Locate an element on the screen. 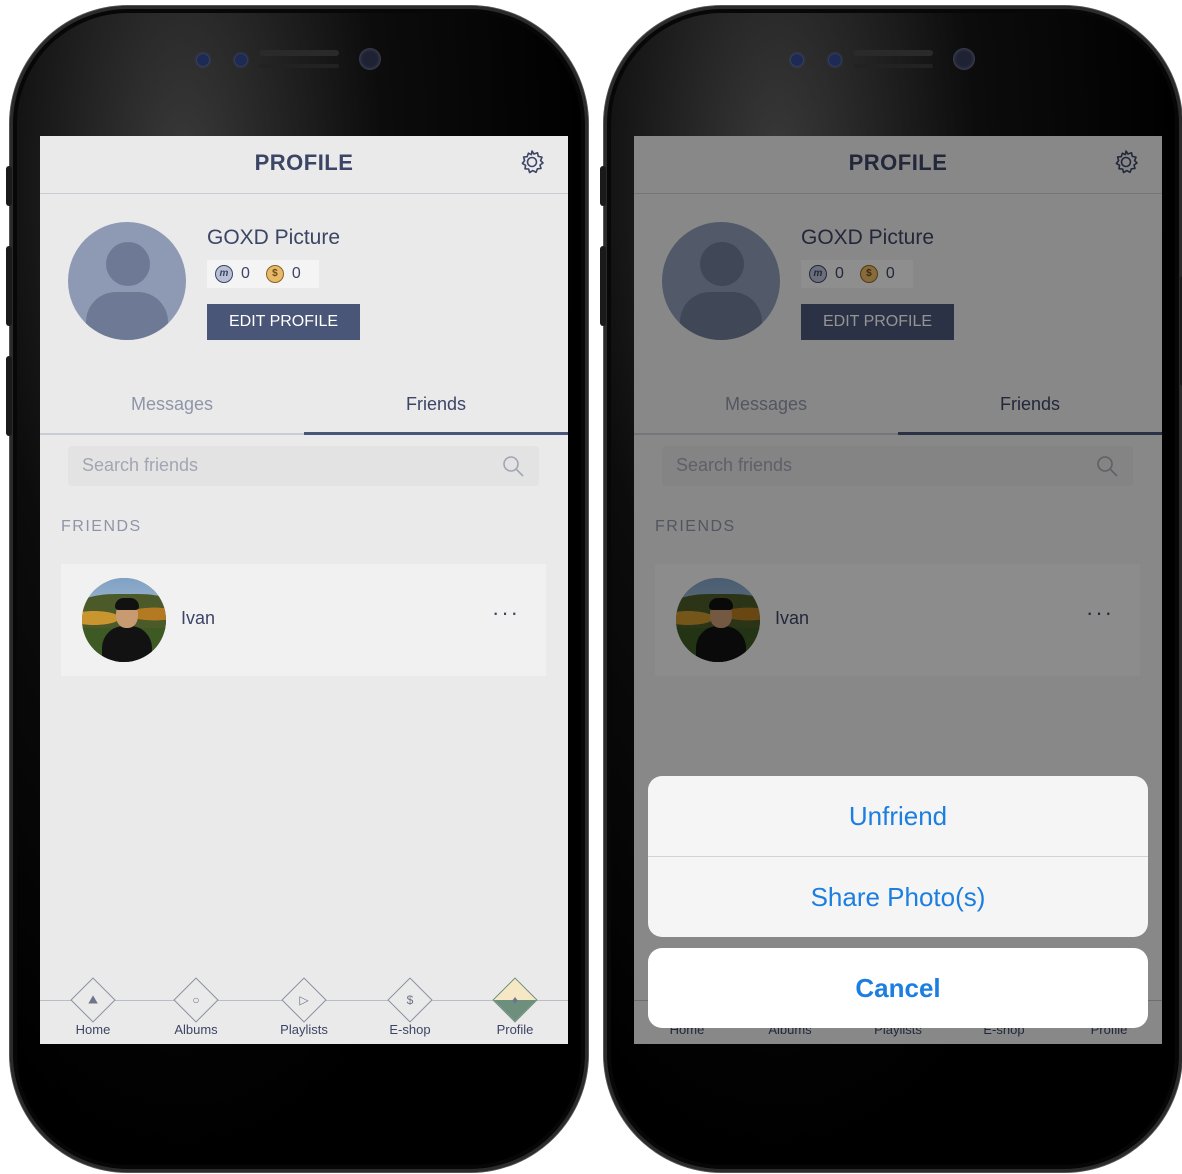 Image resolution: width=1182 pixels, height=1174 pixels. dollar-icon: $ is located at coordinates (410, 1000).